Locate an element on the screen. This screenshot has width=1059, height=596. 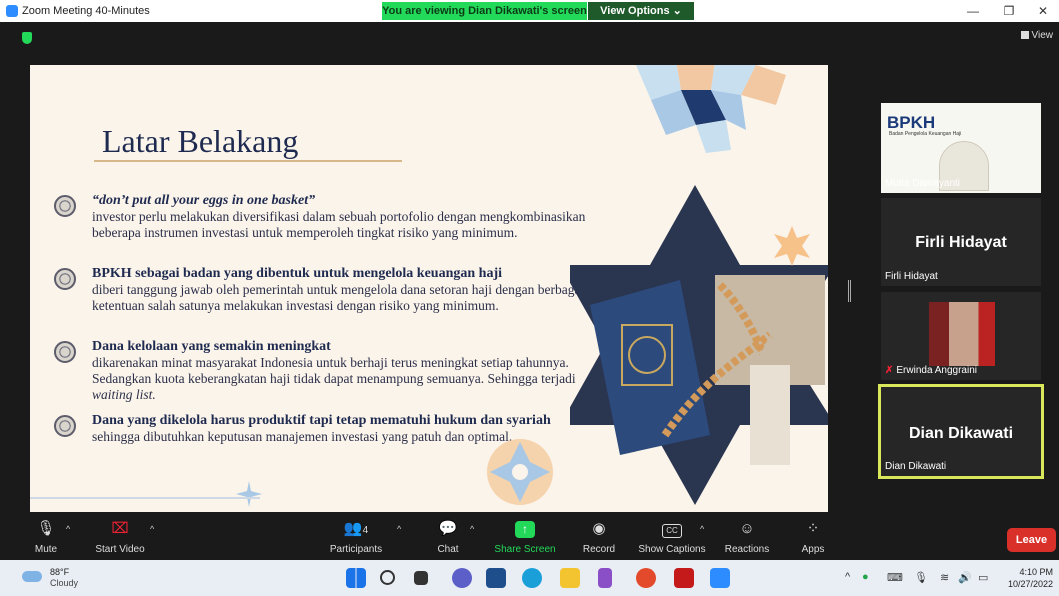
mute-label: Mute is located at coordinates (46, 549).